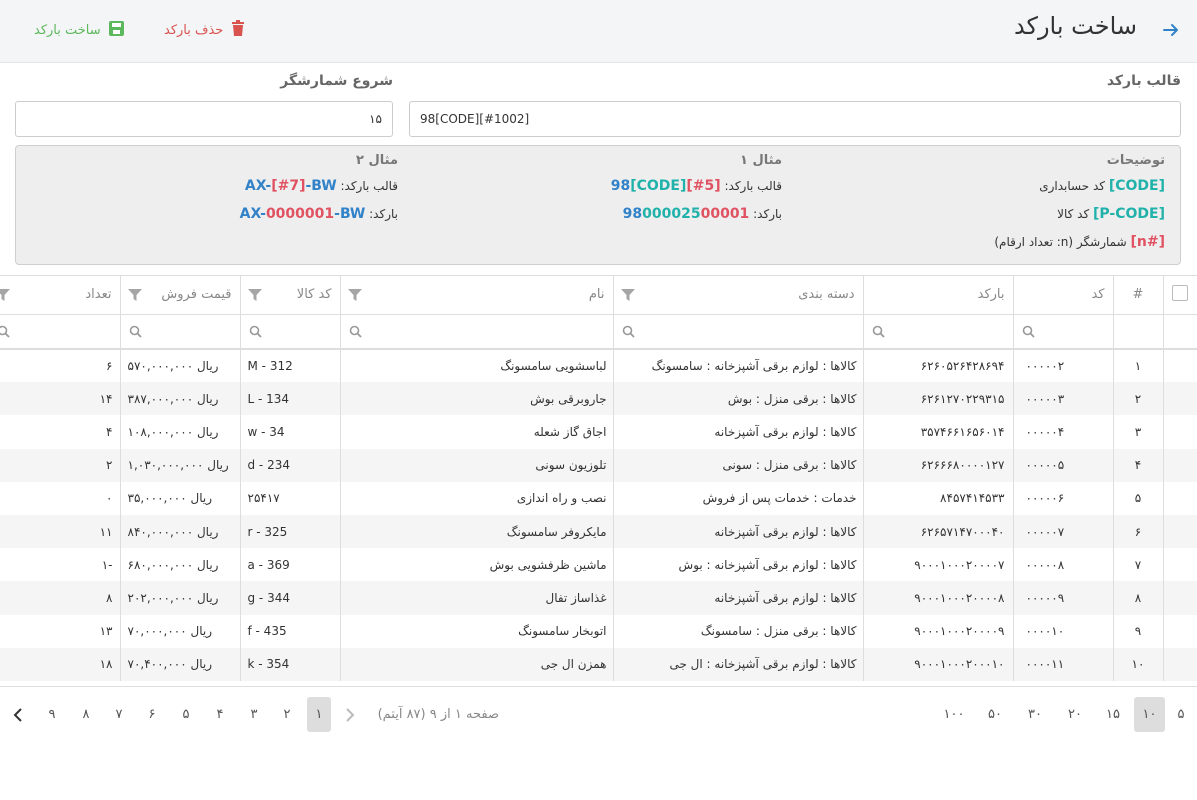  What do you see at coordinates (598, 31) in the screenshot?
I see `page-header: ساخت بارکد حذف بارکد ساخت بارکد` at bounding box center [598, 31].